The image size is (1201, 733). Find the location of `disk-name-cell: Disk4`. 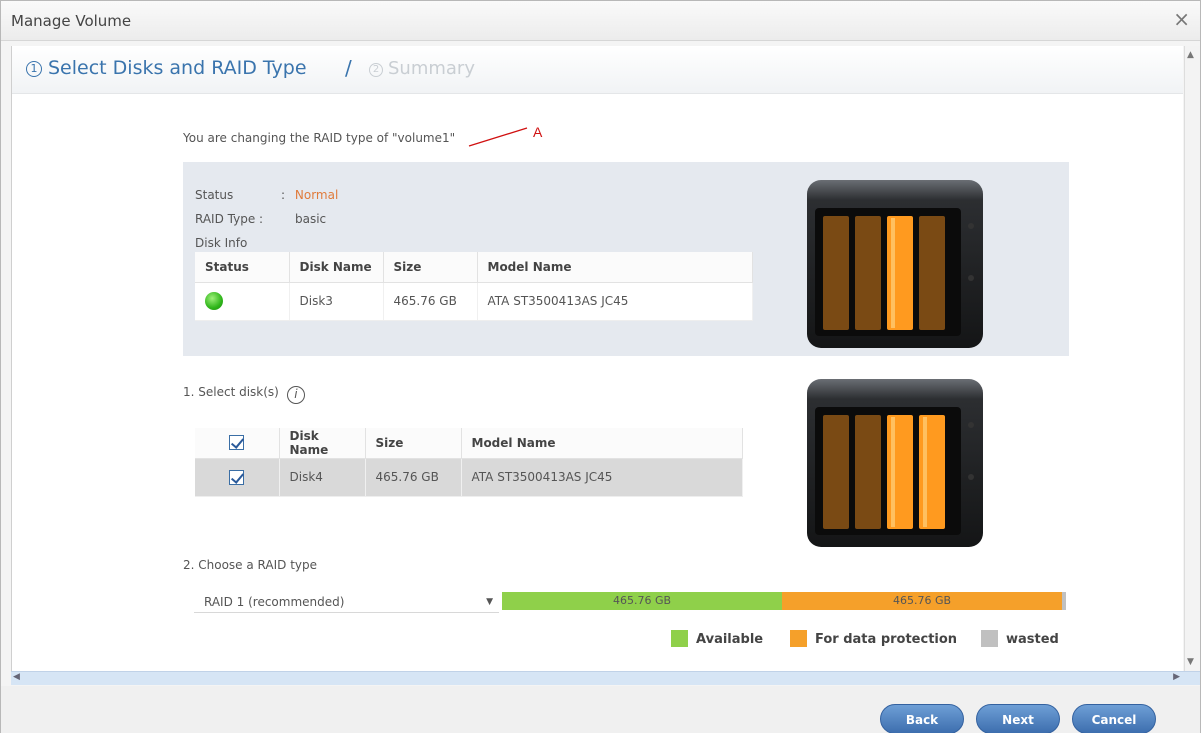

disk-name-cell: Disk4 is located at coordinates (322, 477).